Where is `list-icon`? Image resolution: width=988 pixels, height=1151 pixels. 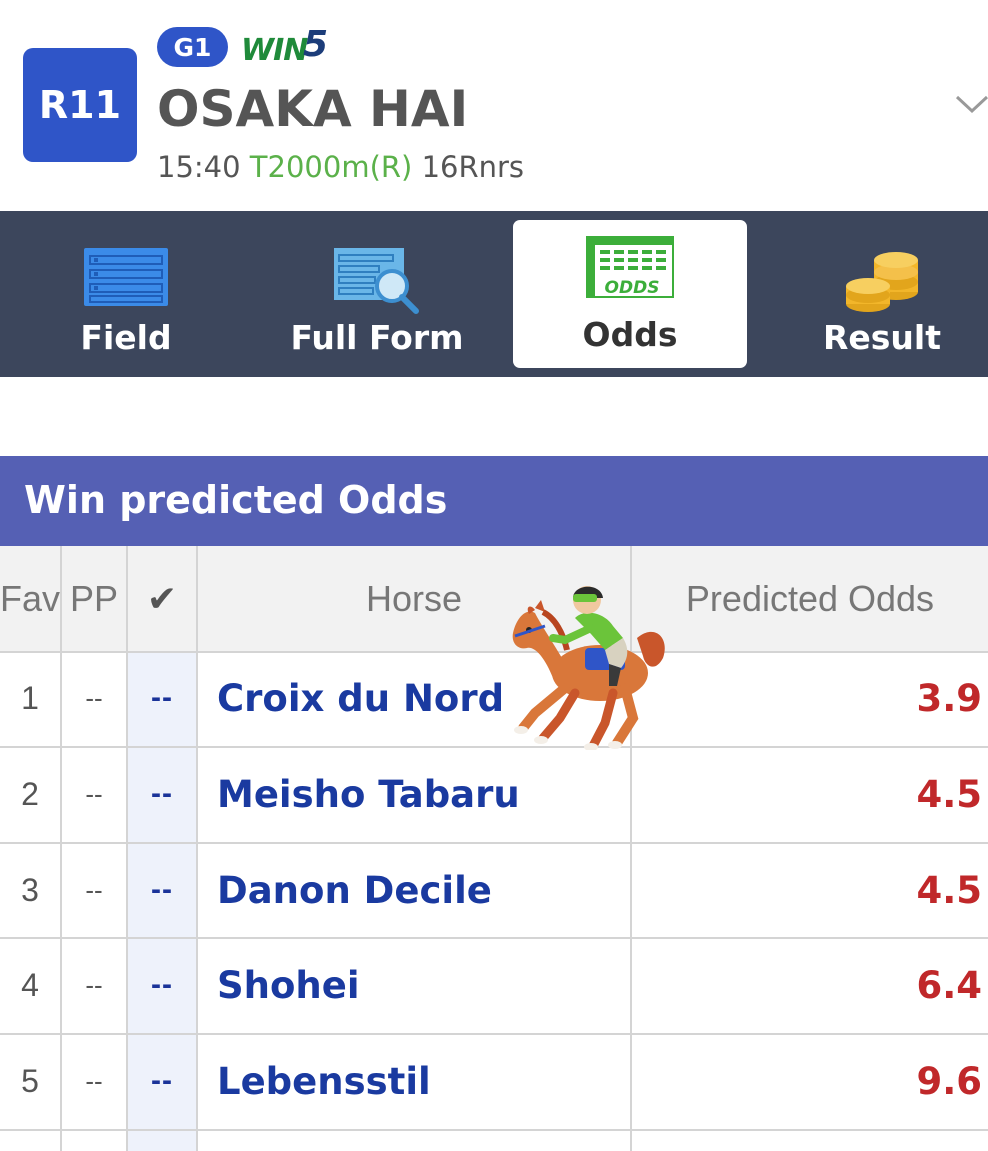 list-icon is located at coordinates (126, 277).